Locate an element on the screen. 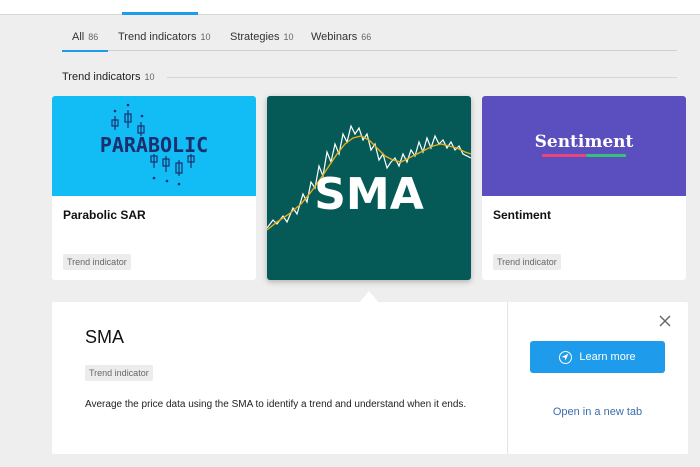 This screenshot has height=467, width=700. sentiment-thumb-text: Sentiment is located at coordinates (584, 142).